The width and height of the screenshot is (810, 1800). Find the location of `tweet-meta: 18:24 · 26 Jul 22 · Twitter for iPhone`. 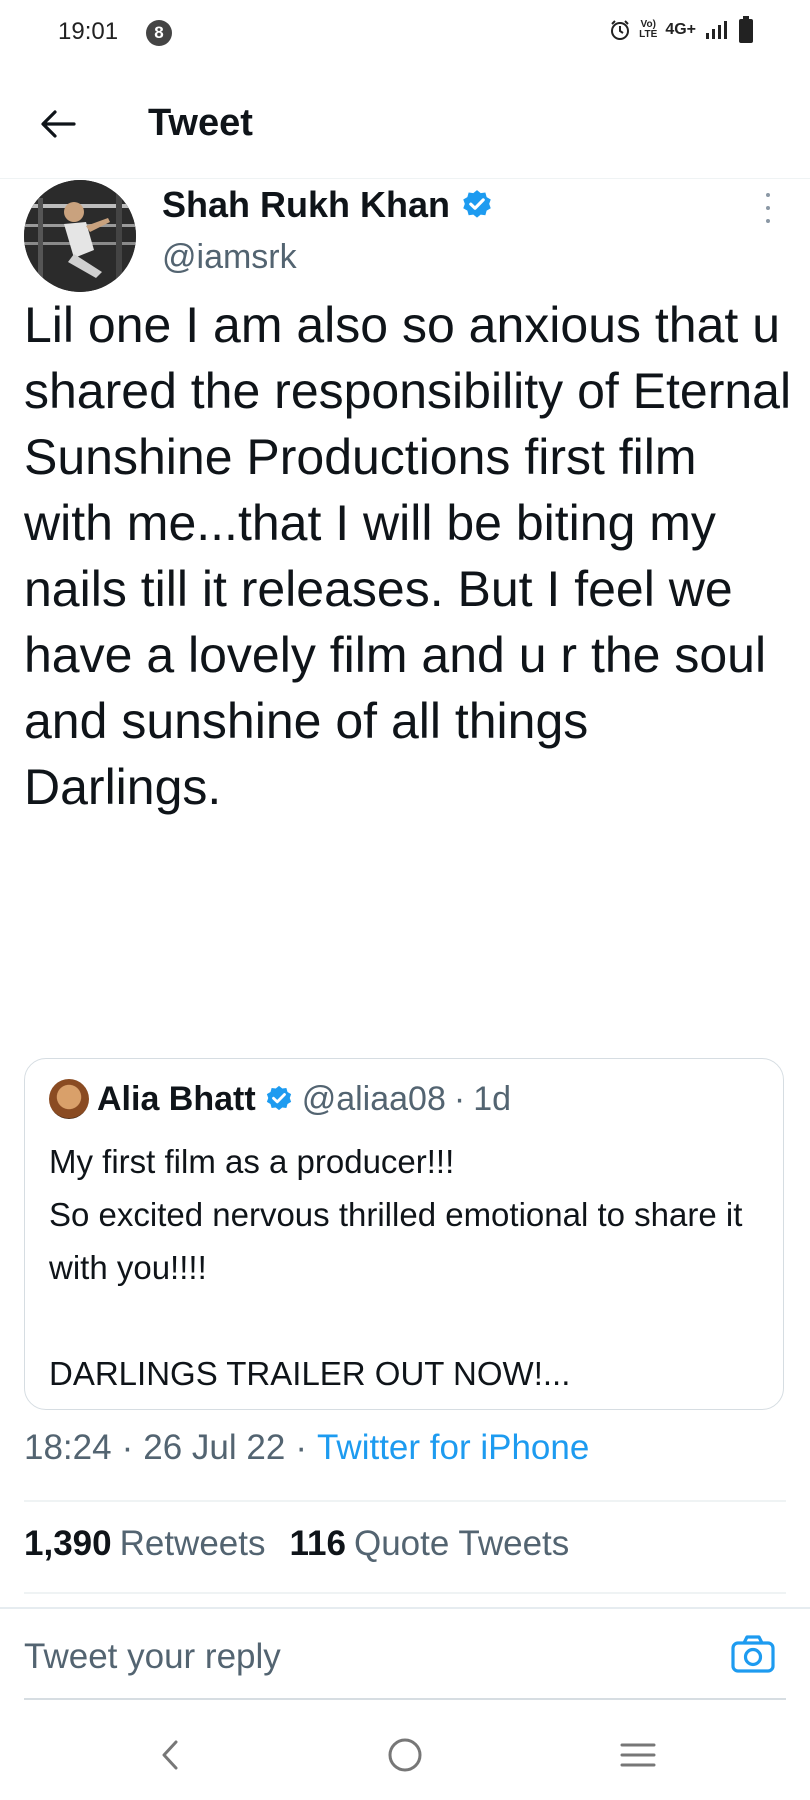

tweet-meta: 18:24 · 26 Jul 22 · Twitter for iPhone is located at coordinates (306, 1448).